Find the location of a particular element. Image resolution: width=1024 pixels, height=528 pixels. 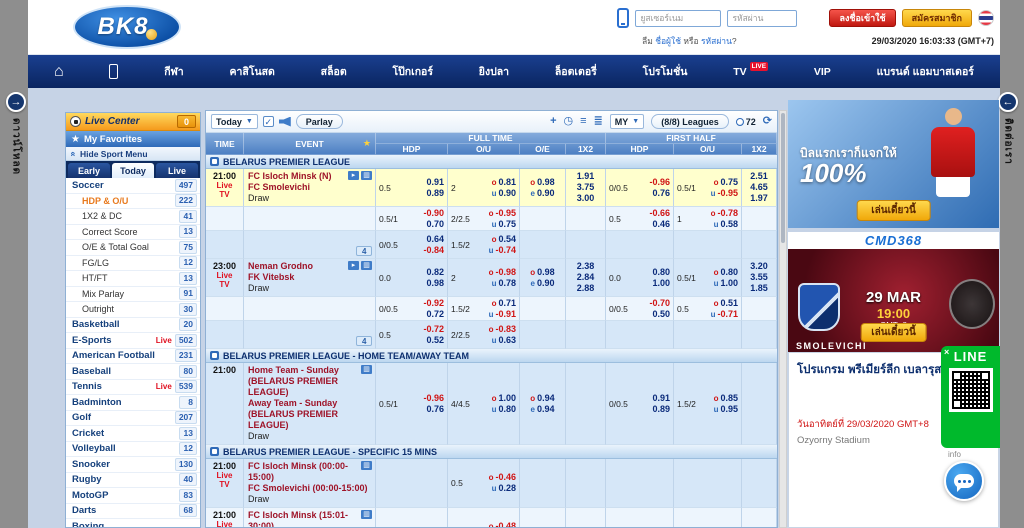

odds-value: 0.63 is located at coordinates (507, 340).